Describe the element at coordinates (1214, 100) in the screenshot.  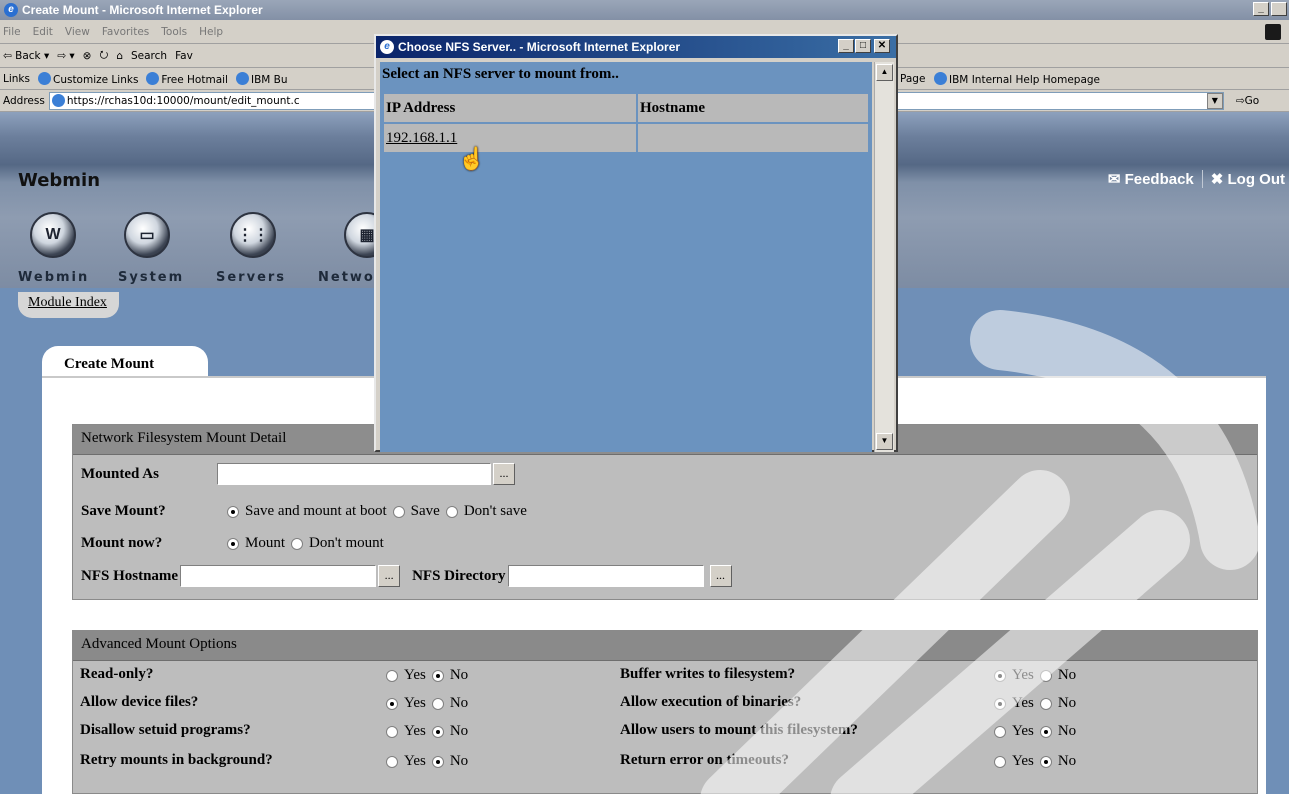
I see `address-dropdown-icon: ▼` at that location.